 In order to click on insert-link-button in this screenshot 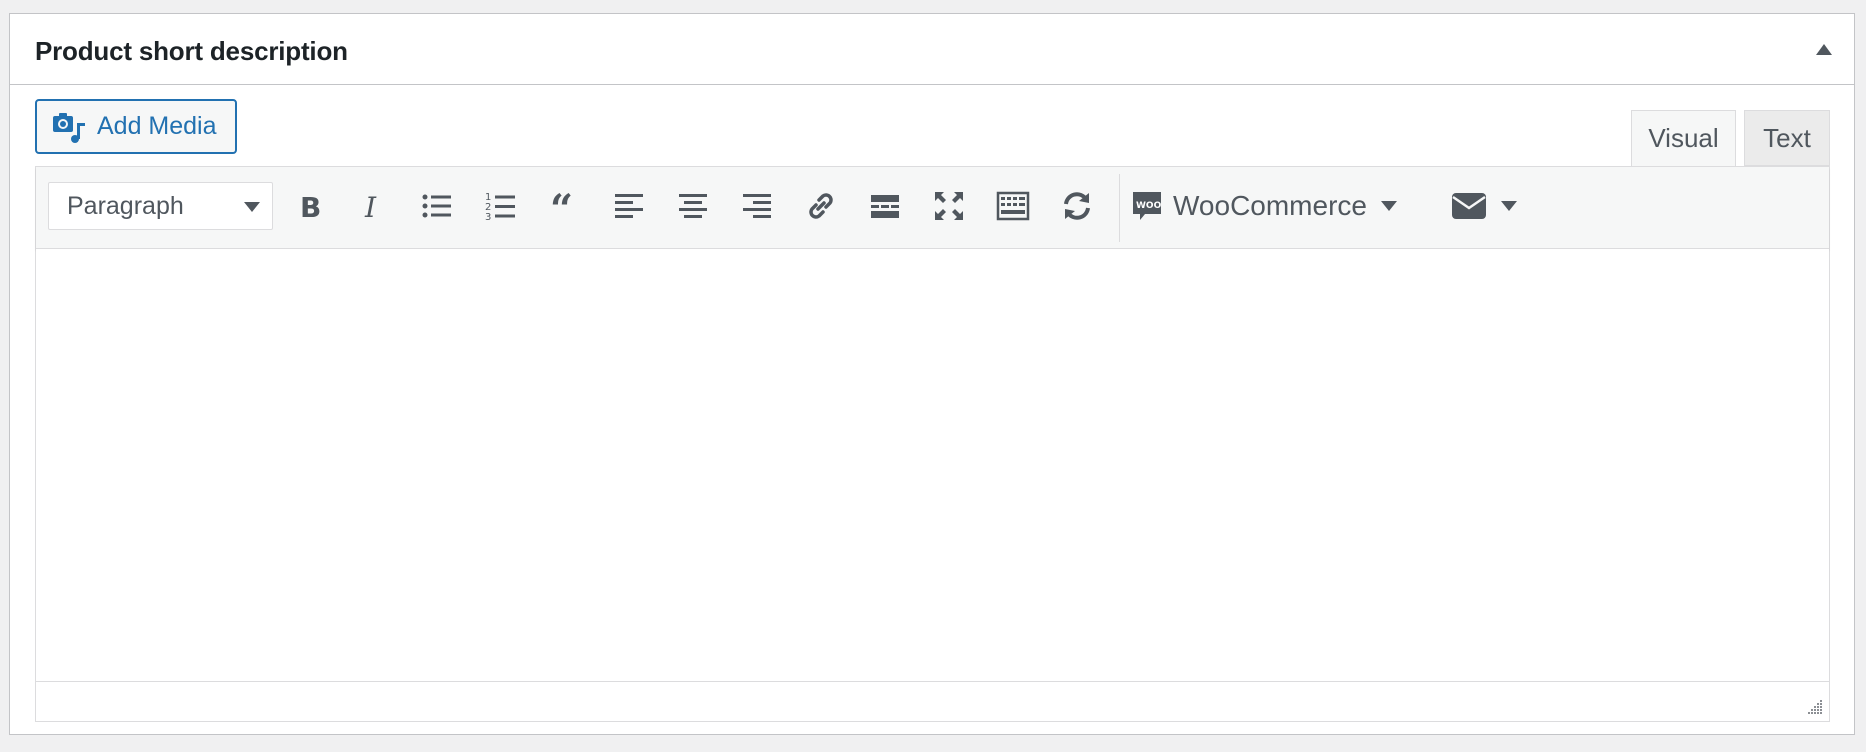, I will do `click(821, 206)`.